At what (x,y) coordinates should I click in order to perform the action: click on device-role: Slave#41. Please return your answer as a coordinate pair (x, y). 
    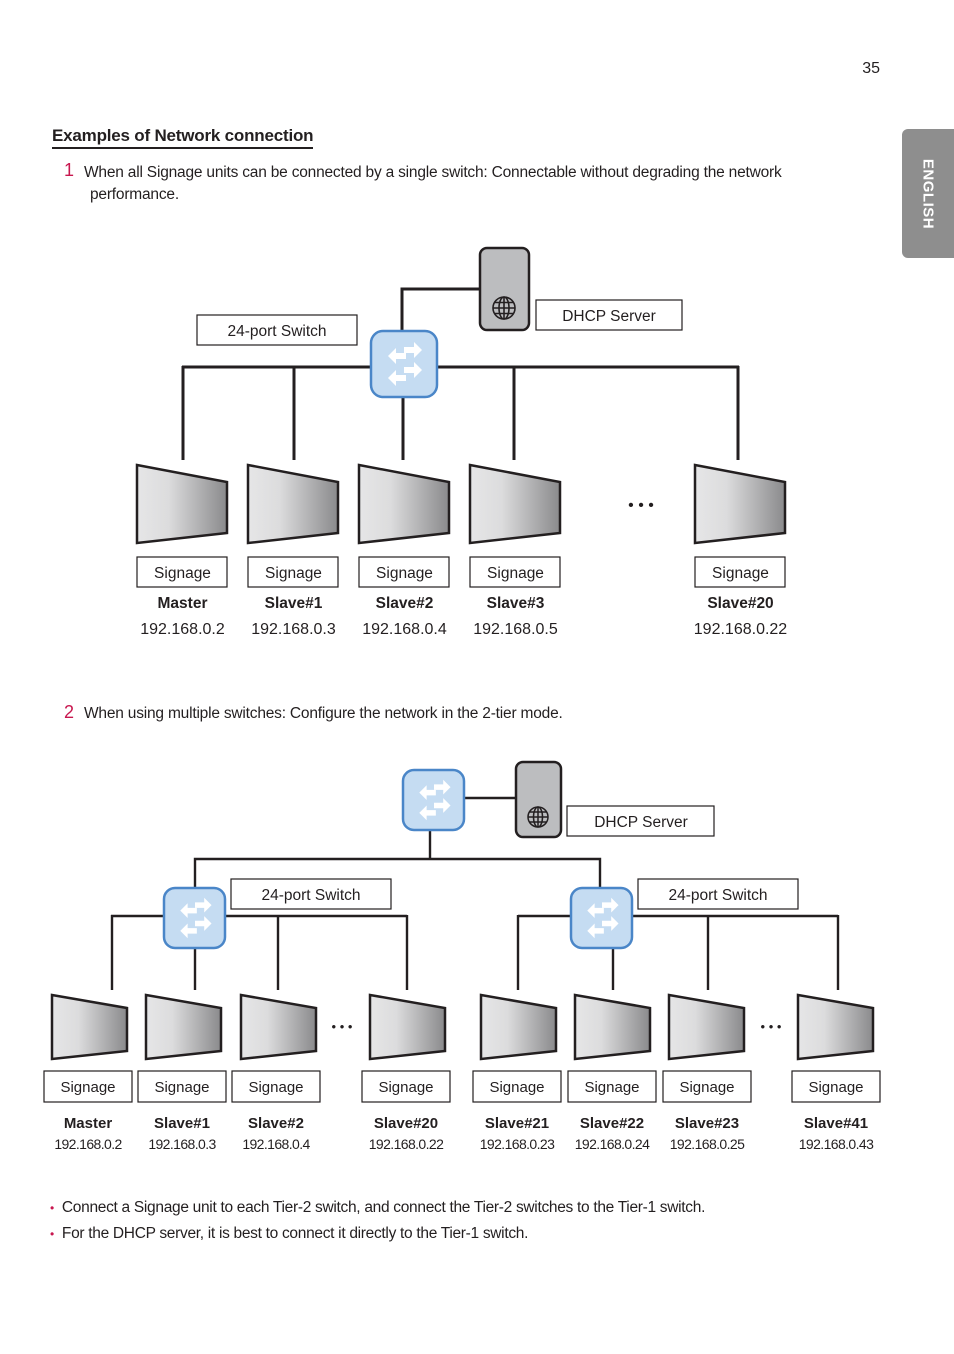
    Looking at the image, I should click on (836, 1123).